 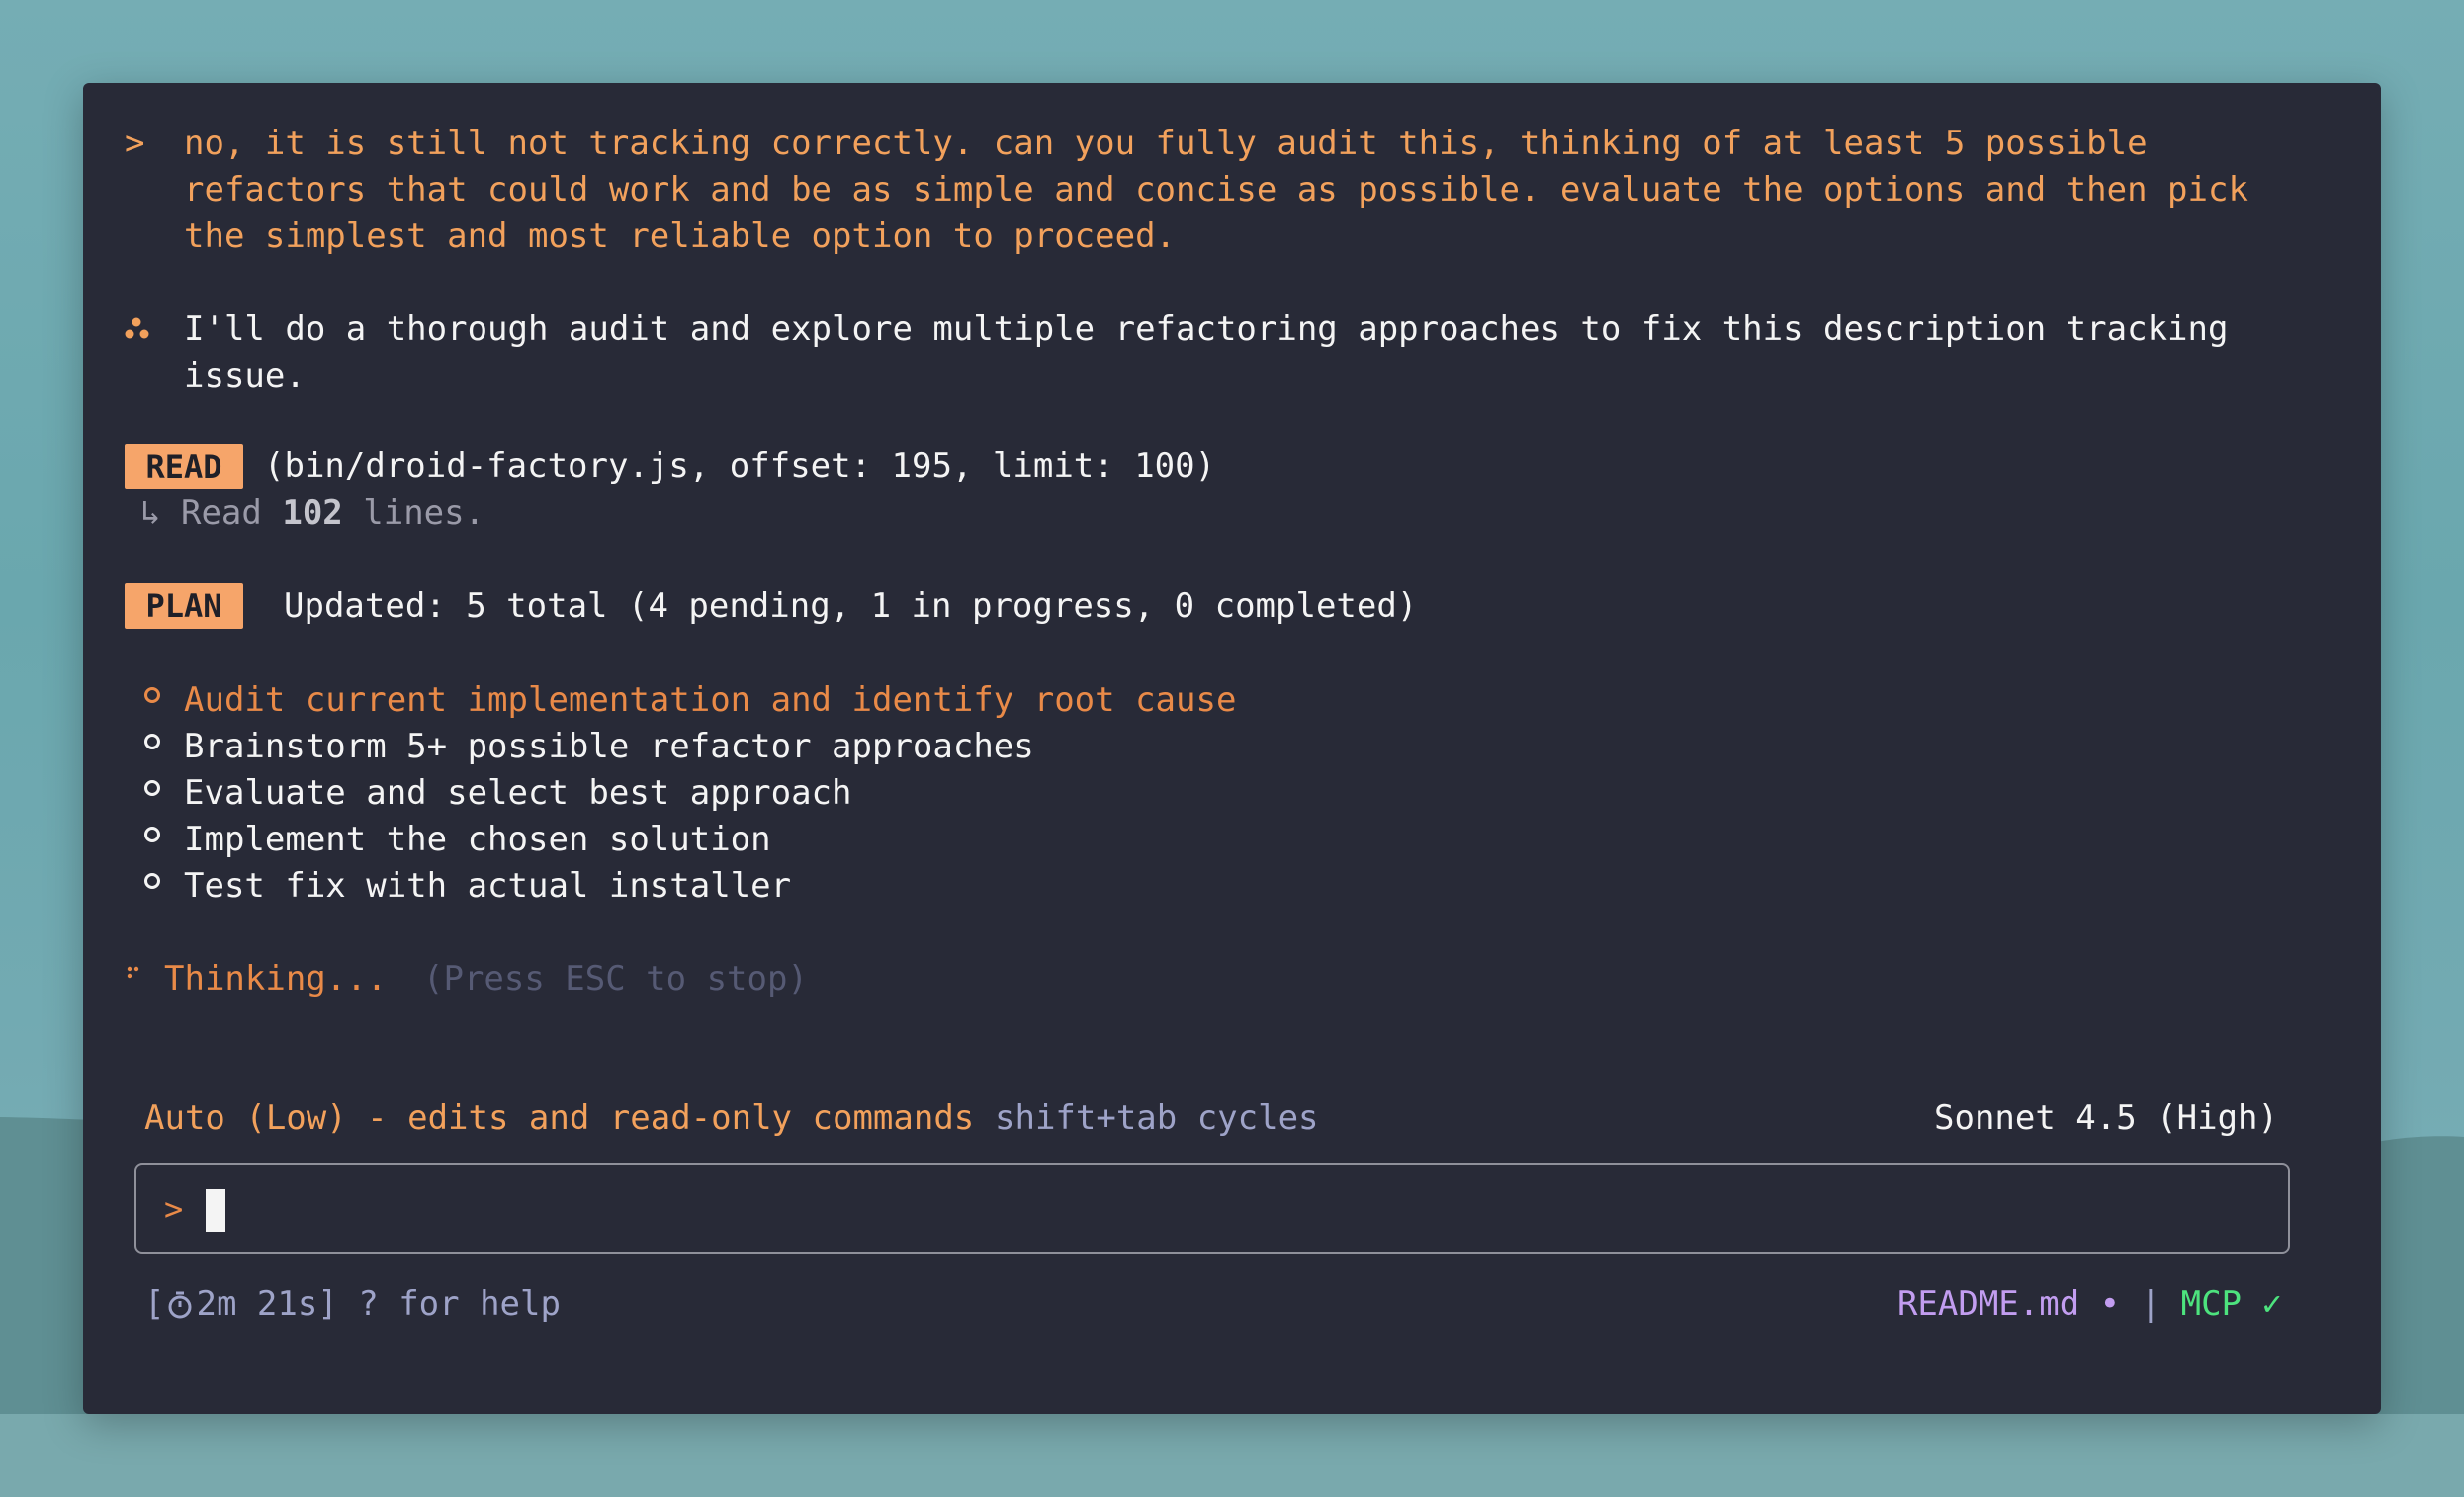 What do you see at coordinates (353, 1304) in the screenshot?
I see `session-timer: [2m 21s] ? for help` at bounding box center [353, 1304].